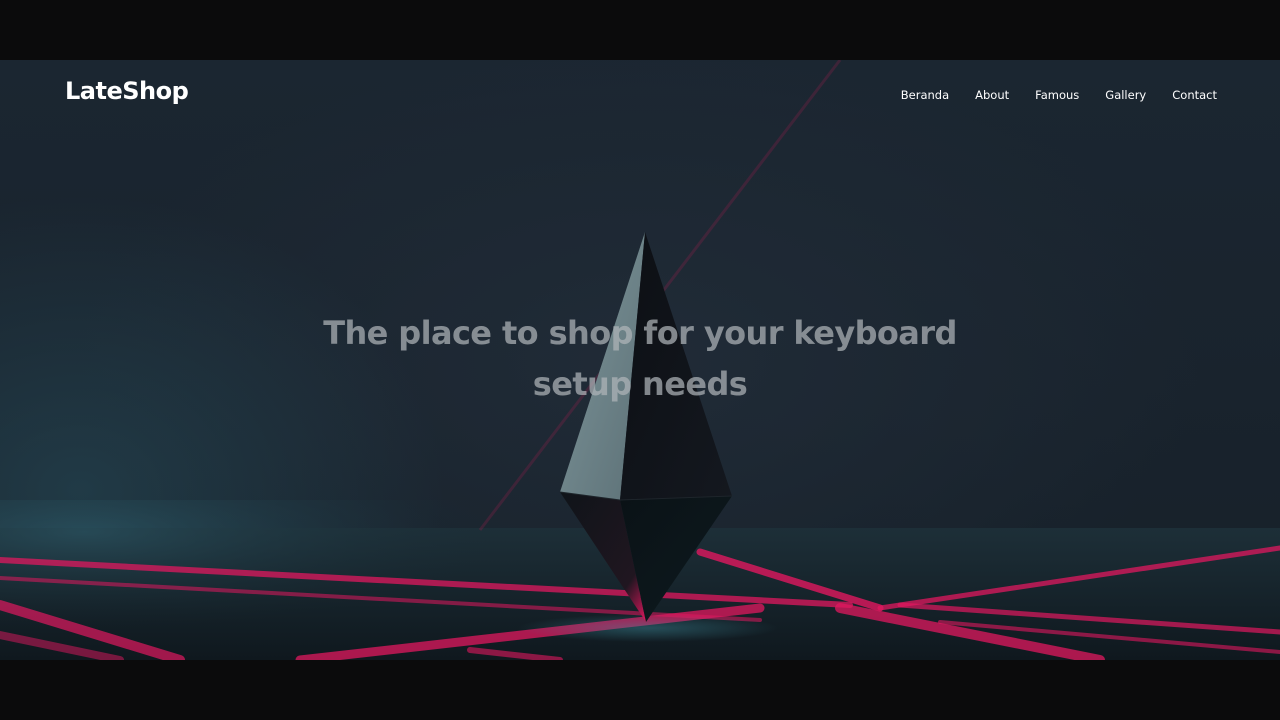 The image size is (1280, 720). I want to click on letterbox-bottom, so click(640, 690).